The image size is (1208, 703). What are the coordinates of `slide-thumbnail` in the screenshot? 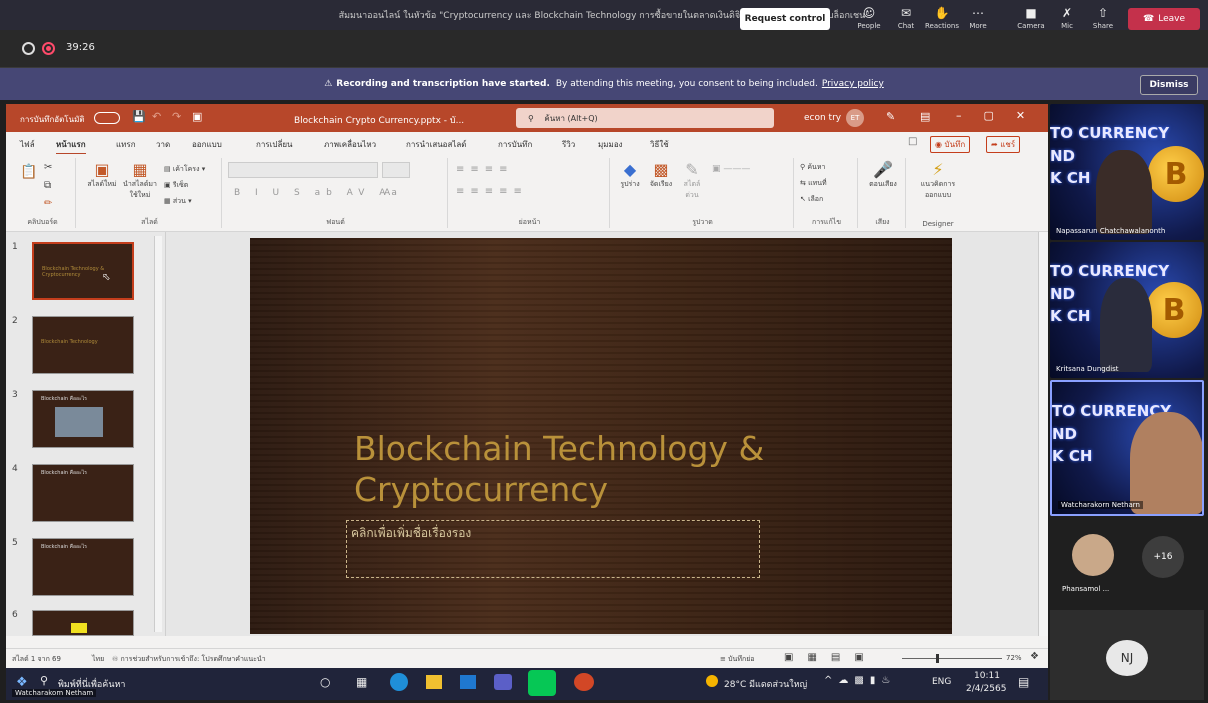 It's located at (83, 623).